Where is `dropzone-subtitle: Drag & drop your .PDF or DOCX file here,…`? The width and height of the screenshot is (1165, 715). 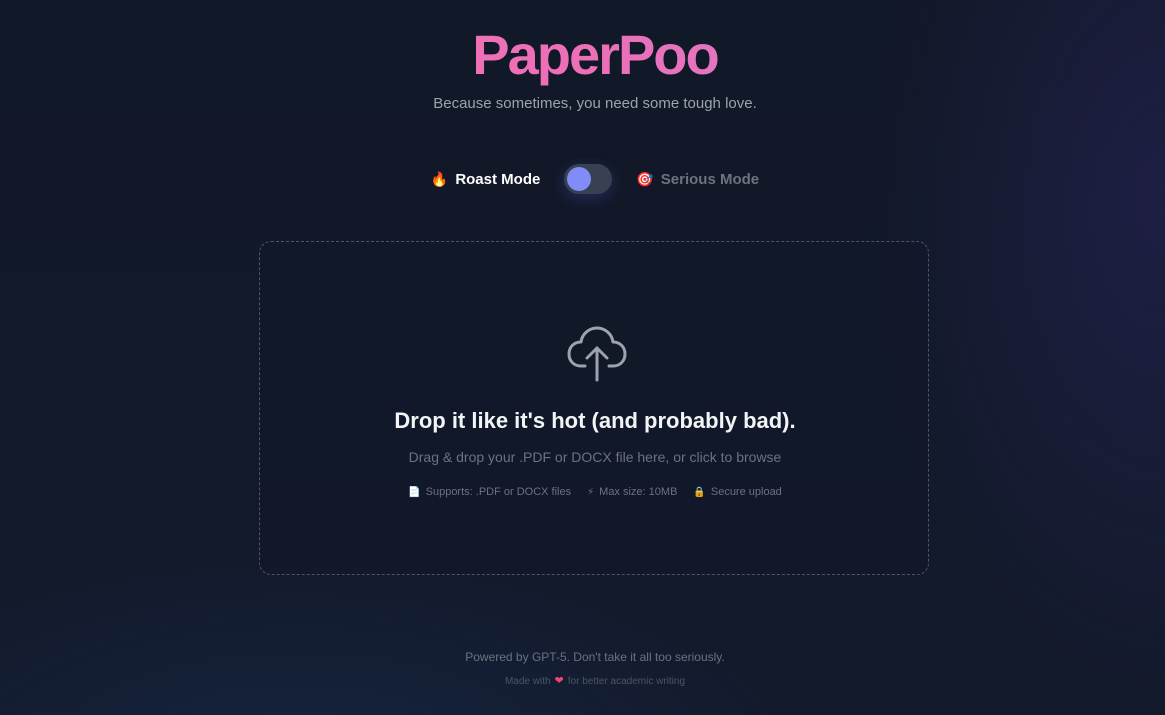 dropzone-subtitle: Drag & drop your .PDF or DOCX file here,… is located at coordinates (595, 457).